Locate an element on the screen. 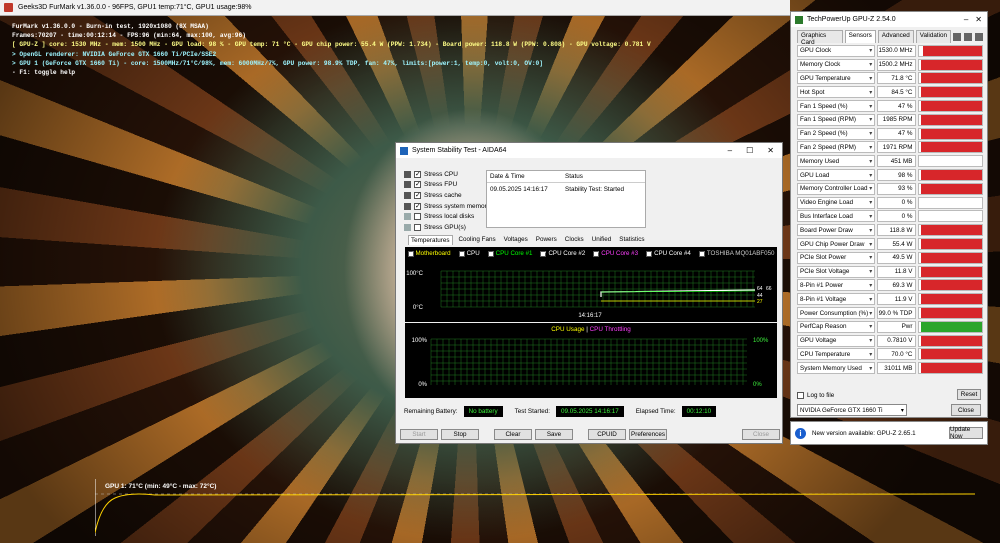 The width and height of the screenshot is (1000, 543). sensor-name: 8-Pin #1 Voltage is located at coordinates (836, 299).